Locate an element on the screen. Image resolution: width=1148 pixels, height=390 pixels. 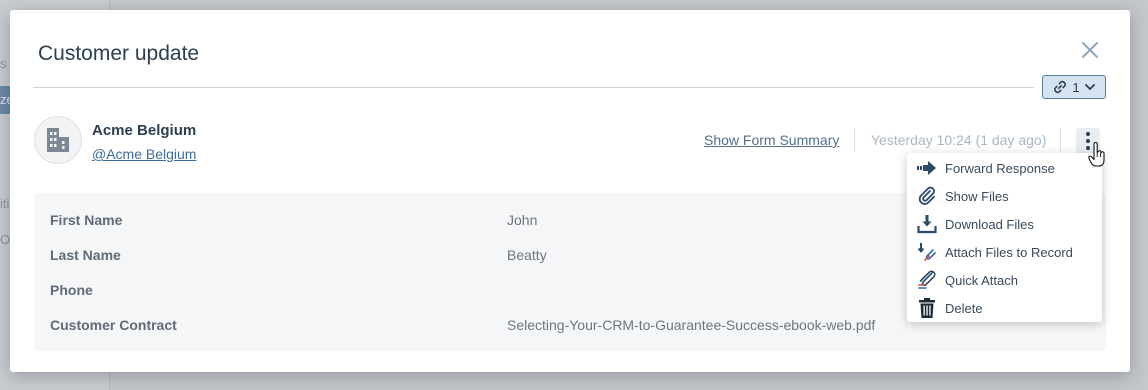
kebab-dot is located at coordinates (1088, 134).